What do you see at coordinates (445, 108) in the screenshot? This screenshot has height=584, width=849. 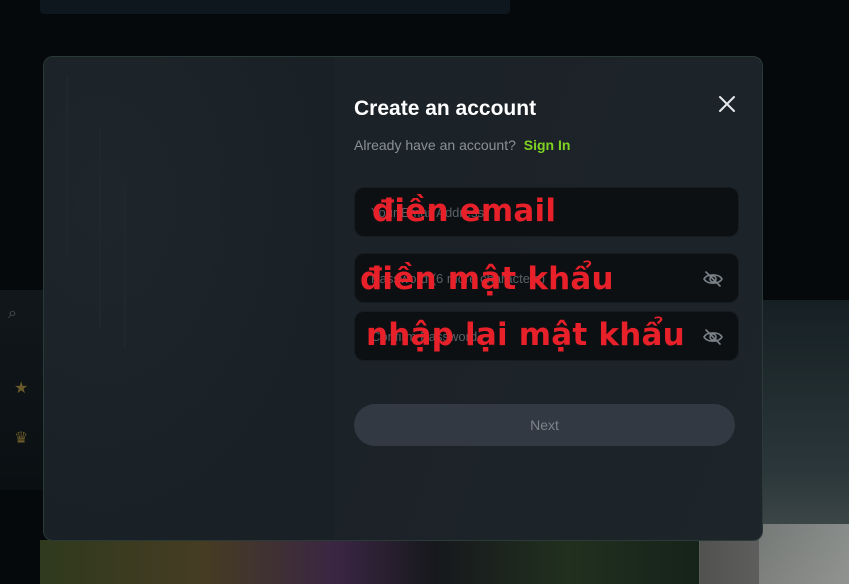 I see `modal-title: Create an account` at bounding box center [445, 108].